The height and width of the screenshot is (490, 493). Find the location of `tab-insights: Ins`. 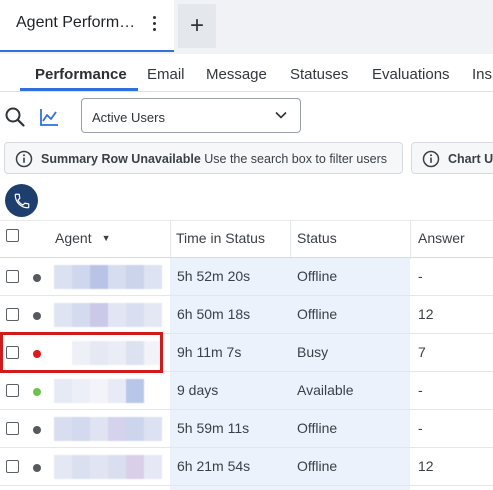

tab-insights: Ins is located at coordinates (482, 74).